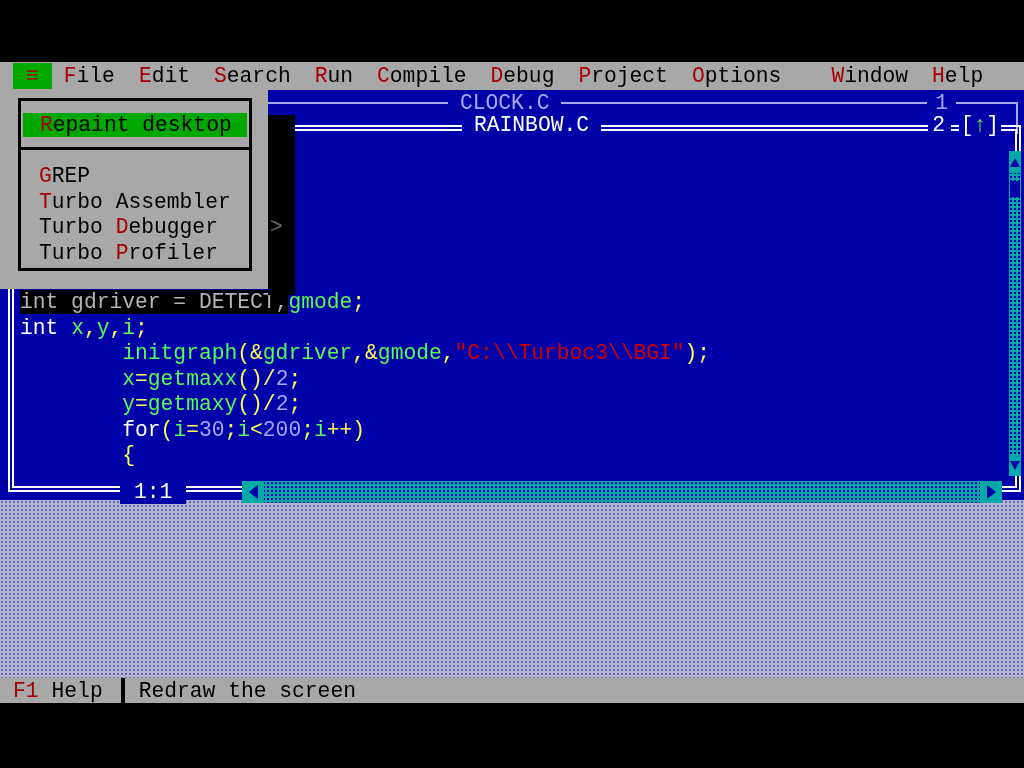 The image size is (1024, 768). Describe the element at coordinates (135, 253) in the screenshot. I see `menu-option: Turbo Profiler` at that location.